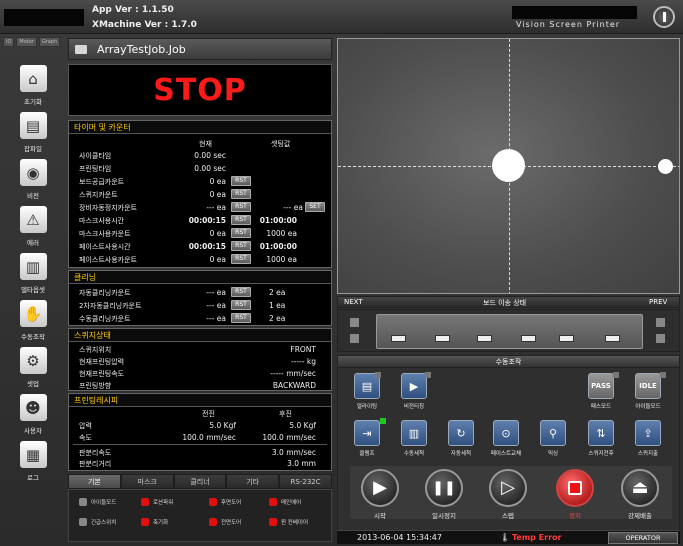 The width and height of the screenshot is (683, 546). Describe the element at coordinates (200, 481) in the screenshot. I see `tab-2: 클리너` at that location.